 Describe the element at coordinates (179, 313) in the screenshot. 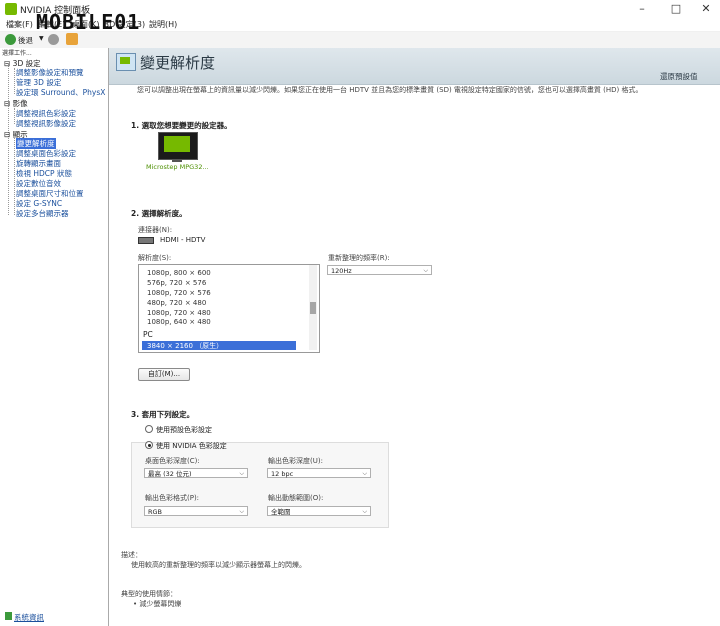

I see `resolution-option: 1080p, 720 × 480` at that location.